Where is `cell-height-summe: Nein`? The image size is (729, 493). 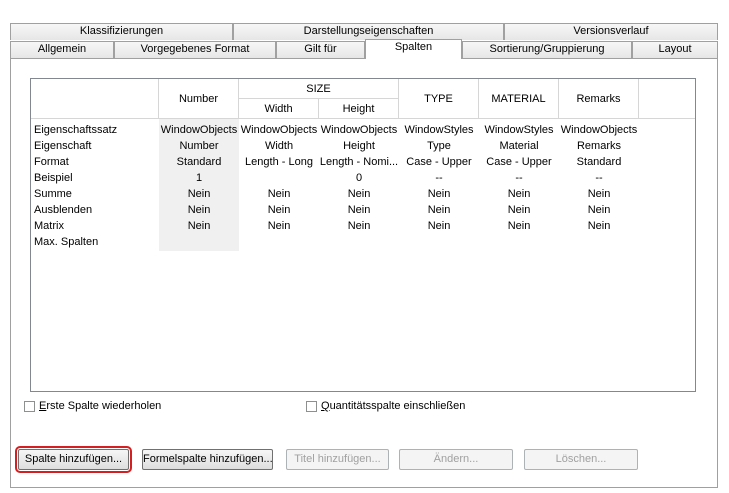 cell-height-summe: Nein is located at coordinates (359, 194).